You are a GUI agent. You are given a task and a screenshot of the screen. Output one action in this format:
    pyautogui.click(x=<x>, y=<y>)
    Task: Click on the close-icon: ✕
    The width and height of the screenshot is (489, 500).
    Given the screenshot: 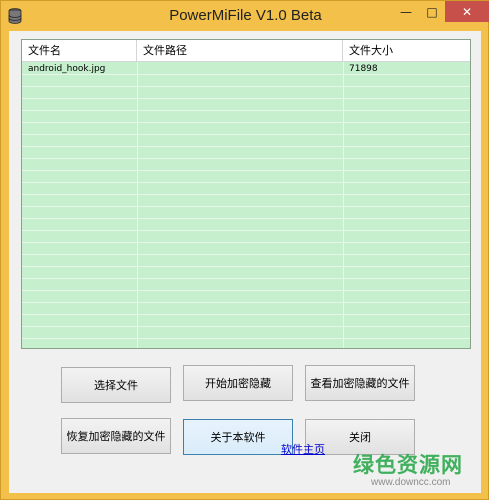 What is the action you would take?
    pyautogui.click(x=467, y=11)
    